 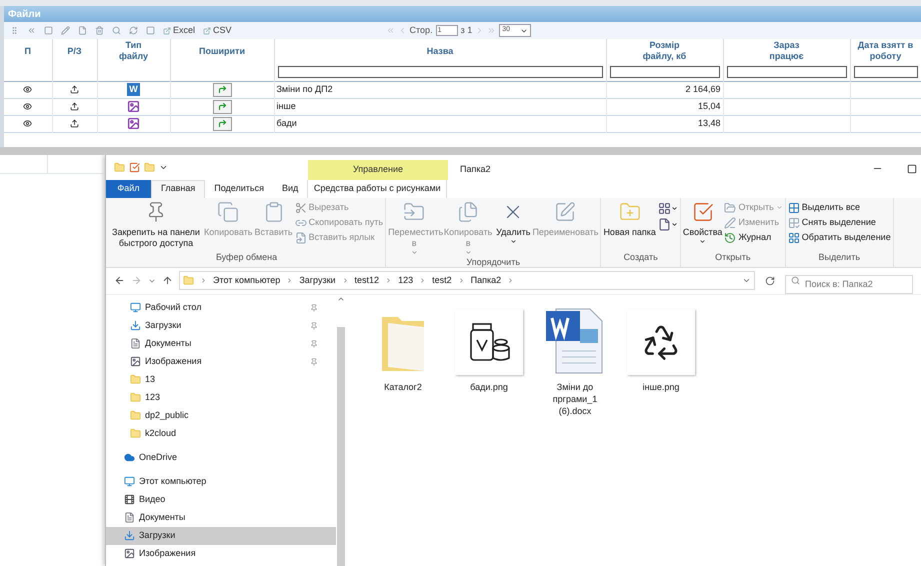 I want to click on nav-item: k2cloud, so click(x=221, y=433).